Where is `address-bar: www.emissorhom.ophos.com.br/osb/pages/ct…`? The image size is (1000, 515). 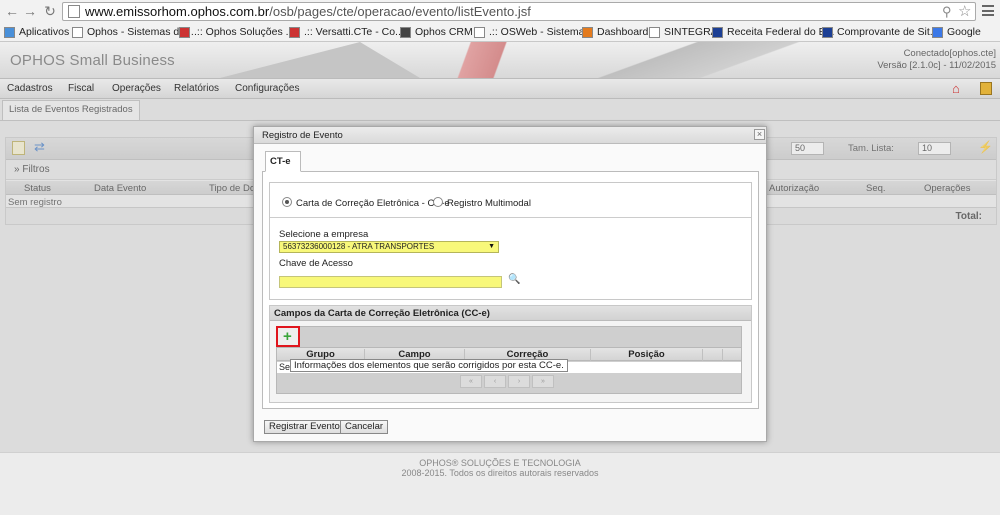
address-bar: www.emissorhom.ophos.com.br/osb/pages/ct… is located at coordinates (519, 11).